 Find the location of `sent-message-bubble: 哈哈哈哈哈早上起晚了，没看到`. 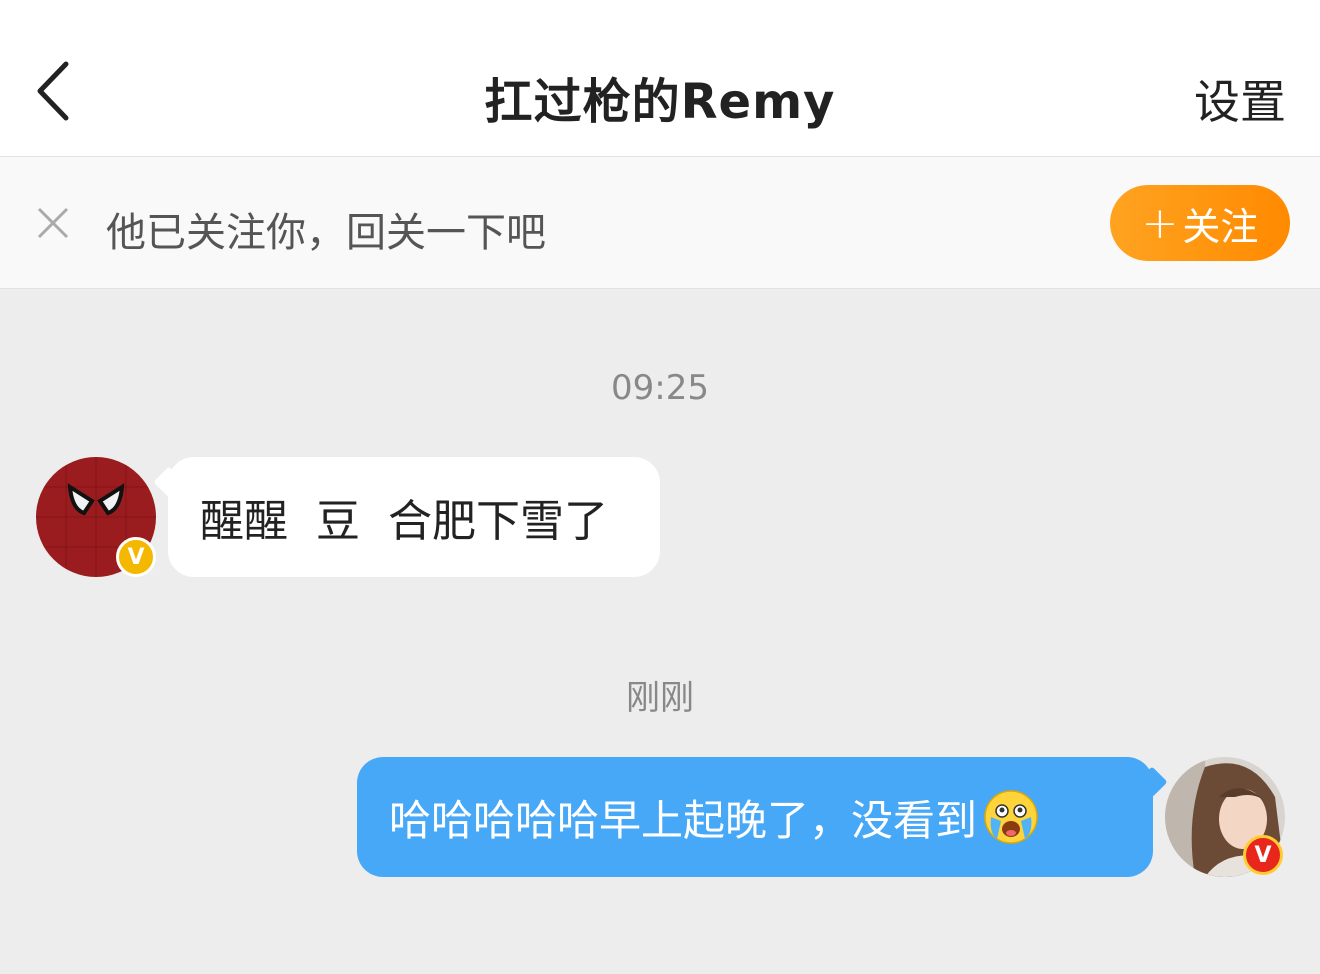

sent-message-bubble: 哈哈哈哈哈早上起晚了，没看到 is located at coordinates (762, 817).